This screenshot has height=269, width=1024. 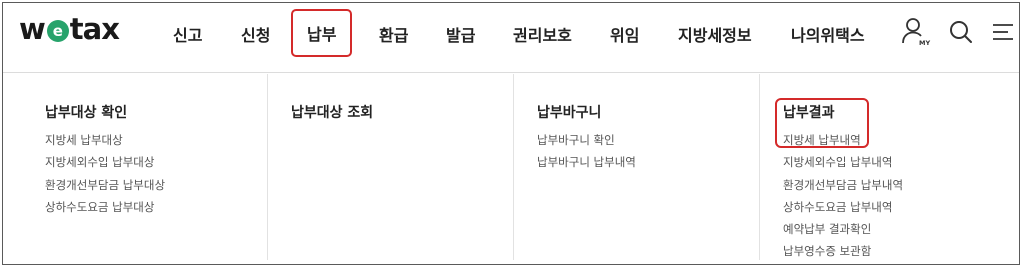 I want to click on menu-link-reserved-payment-result: 예약납부 결과확인, so click(x=843, y=229).